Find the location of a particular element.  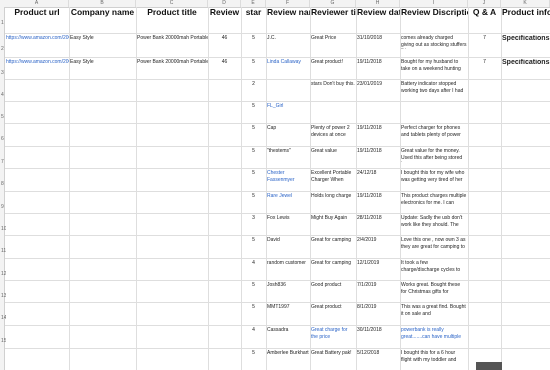

cell-name: J.C. is located at coordinates (288, 42).